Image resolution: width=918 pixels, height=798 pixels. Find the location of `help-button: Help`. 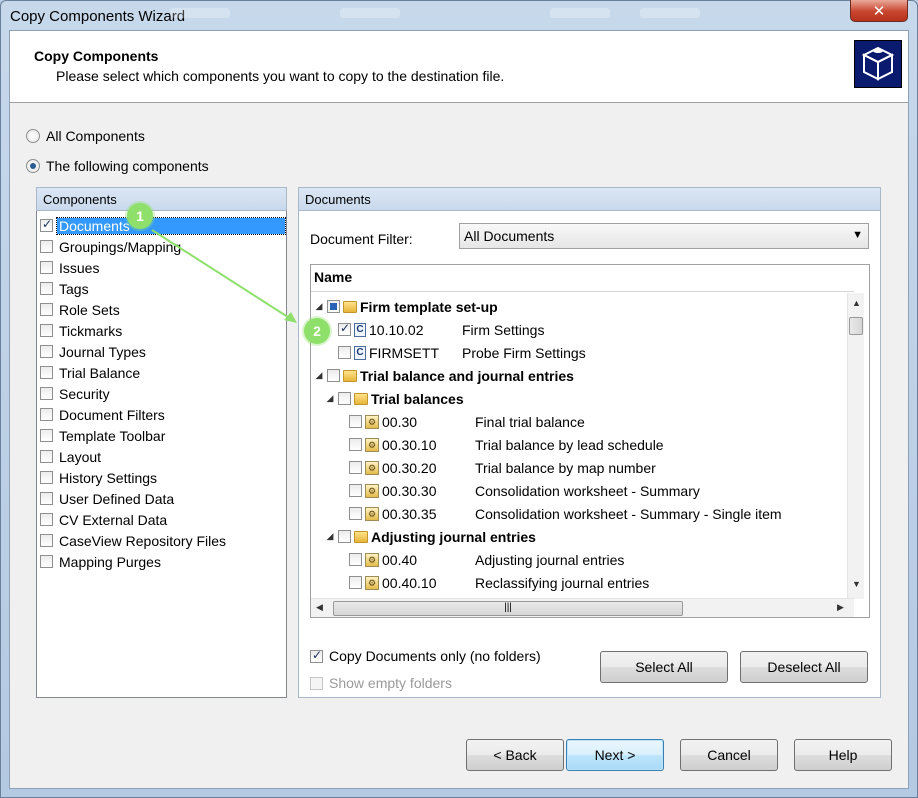

help-button: Help is located at coordinates (843, 755).